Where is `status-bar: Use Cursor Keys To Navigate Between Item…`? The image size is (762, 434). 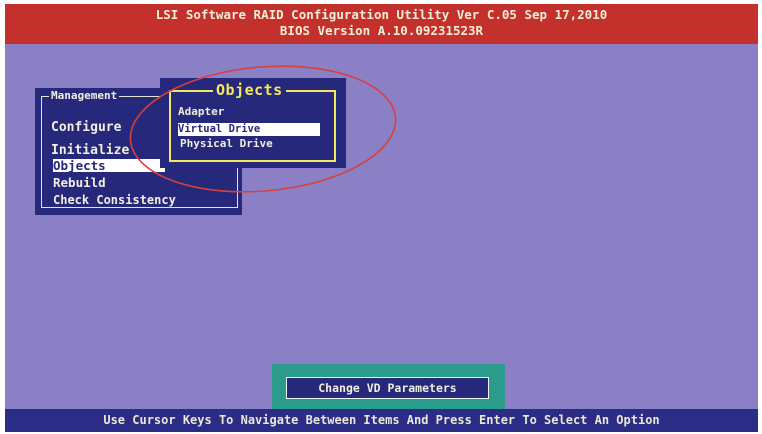
status-bar: Use Cursor Keys To Navigate Between Item… is located at coordinates (381, 420).